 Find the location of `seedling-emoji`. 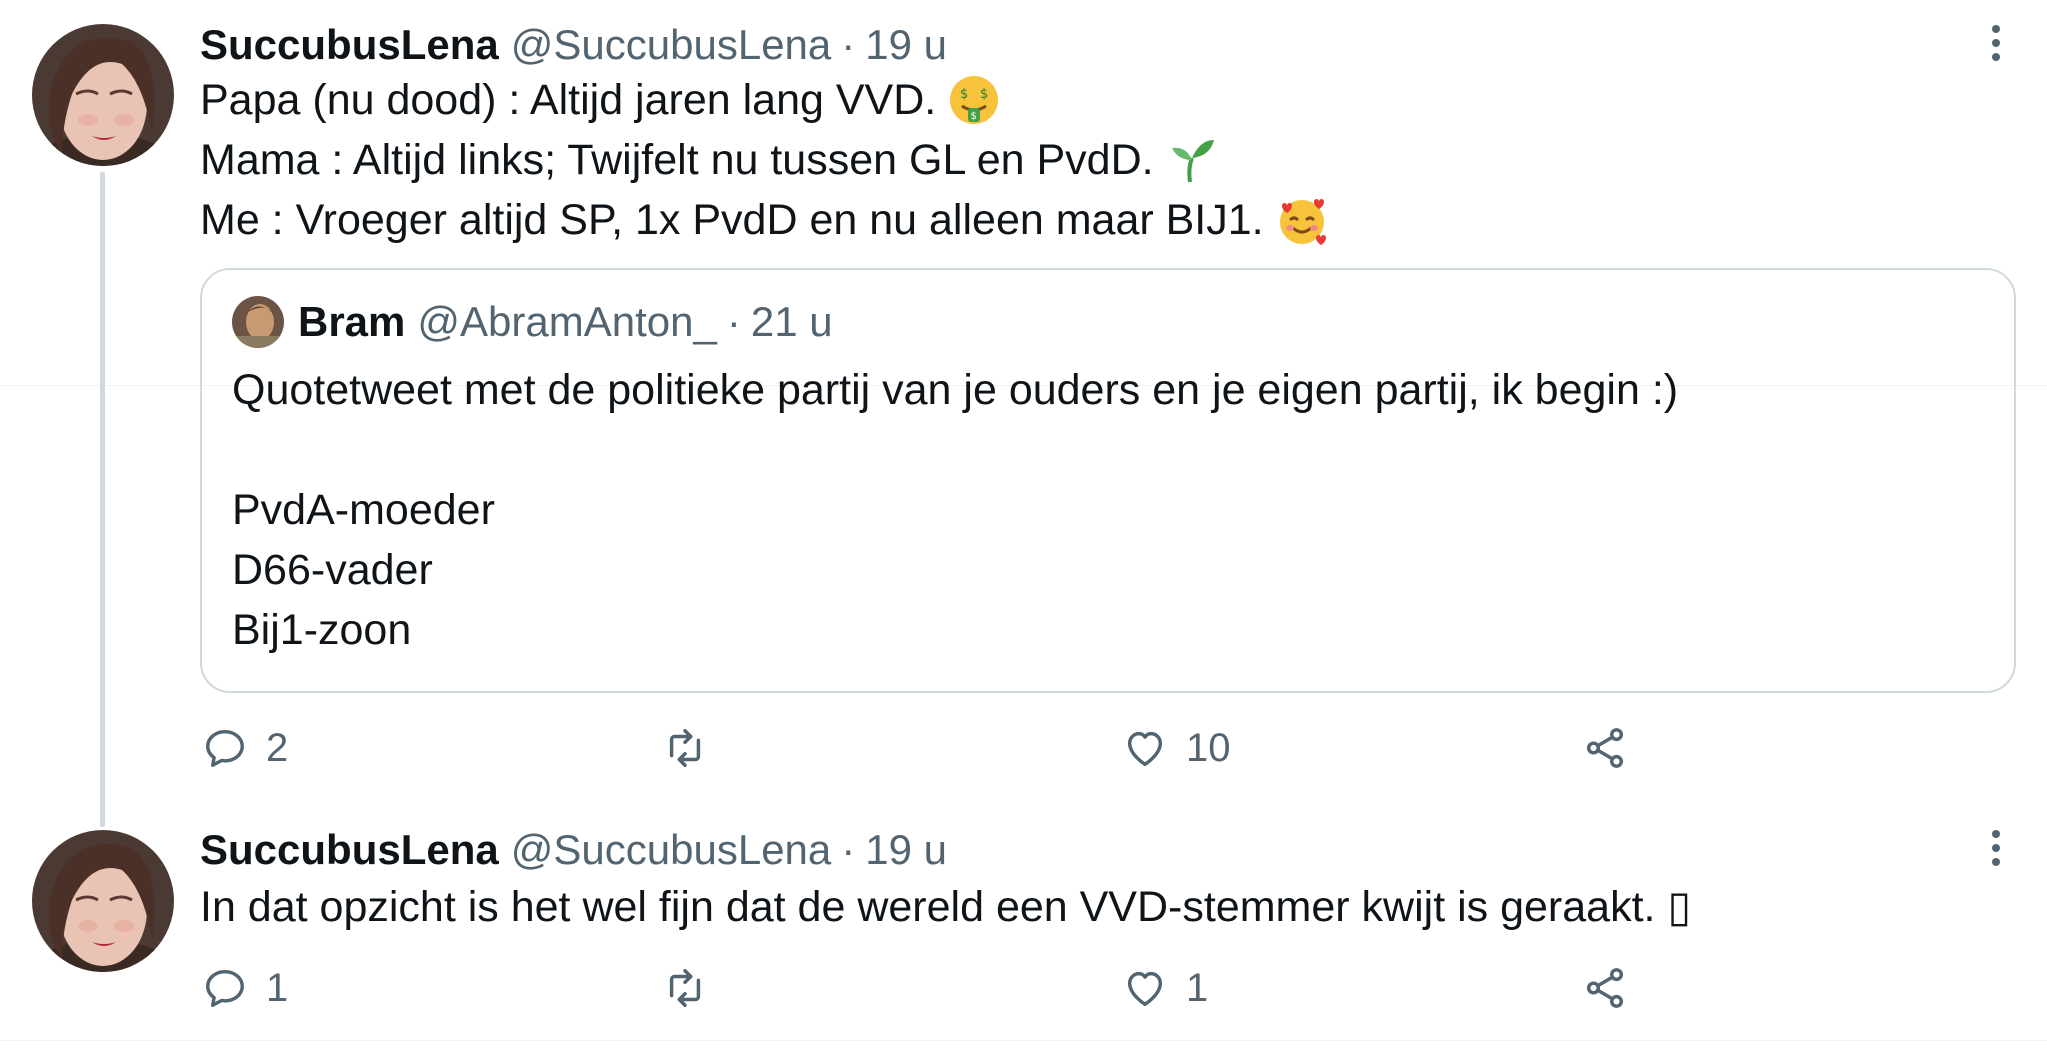

seedling-emoji is located at coordinates (1192, 160).